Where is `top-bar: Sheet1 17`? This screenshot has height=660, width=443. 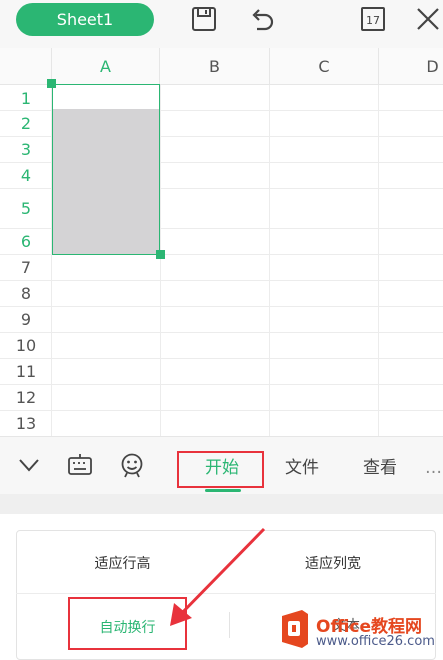
top-bar: Sheet1 17 is located at coordinates (221, 24).